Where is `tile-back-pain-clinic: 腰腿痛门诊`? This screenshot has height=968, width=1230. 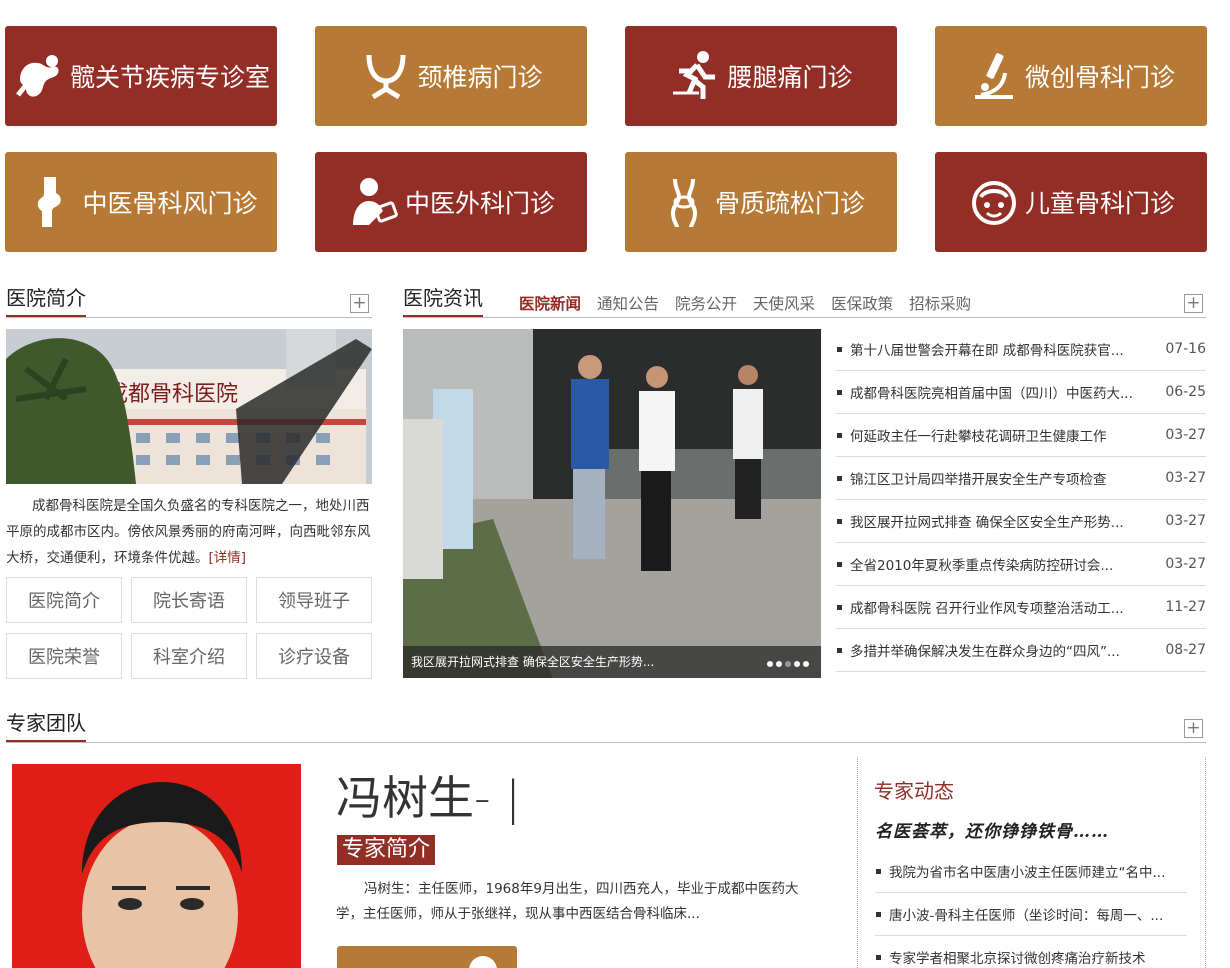 tile-back-pain-clinic: 腰腿痛门诊 is located at coordinates (761, 76).